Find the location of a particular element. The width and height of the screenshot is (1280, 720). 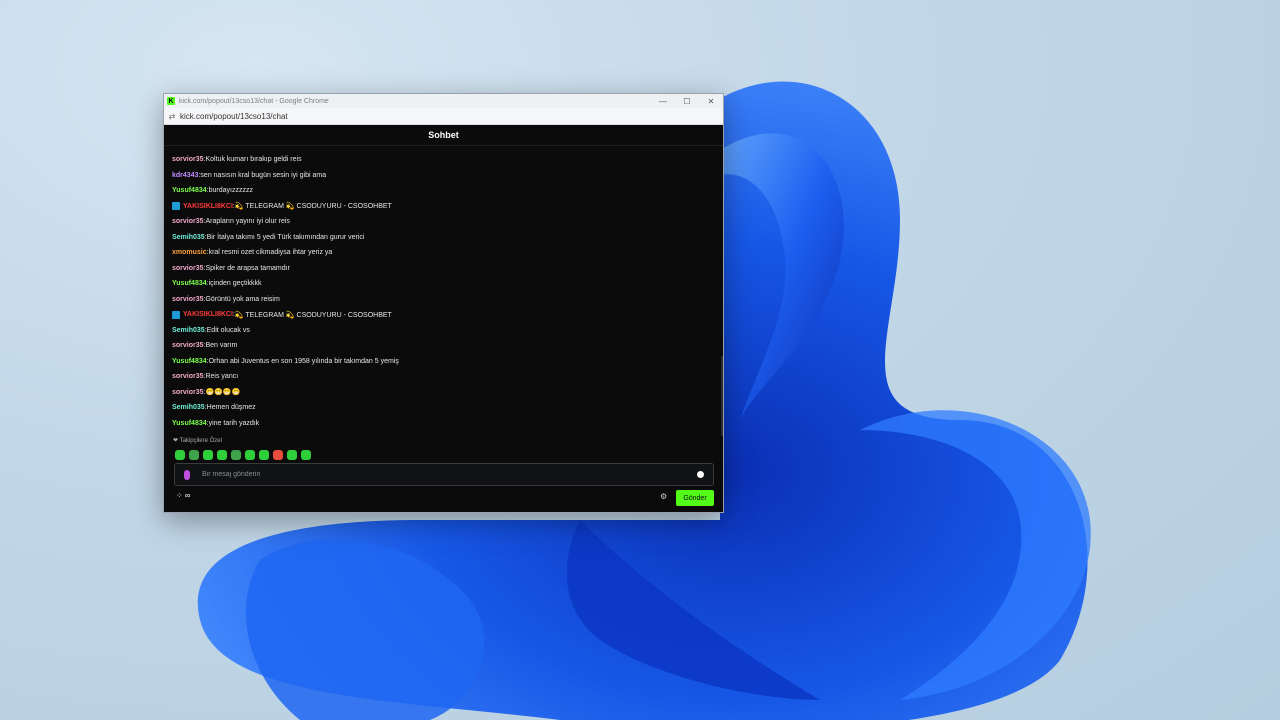

chat-message-text: Arapların yayını iyi olur reis is located at coordinates (247, 222).